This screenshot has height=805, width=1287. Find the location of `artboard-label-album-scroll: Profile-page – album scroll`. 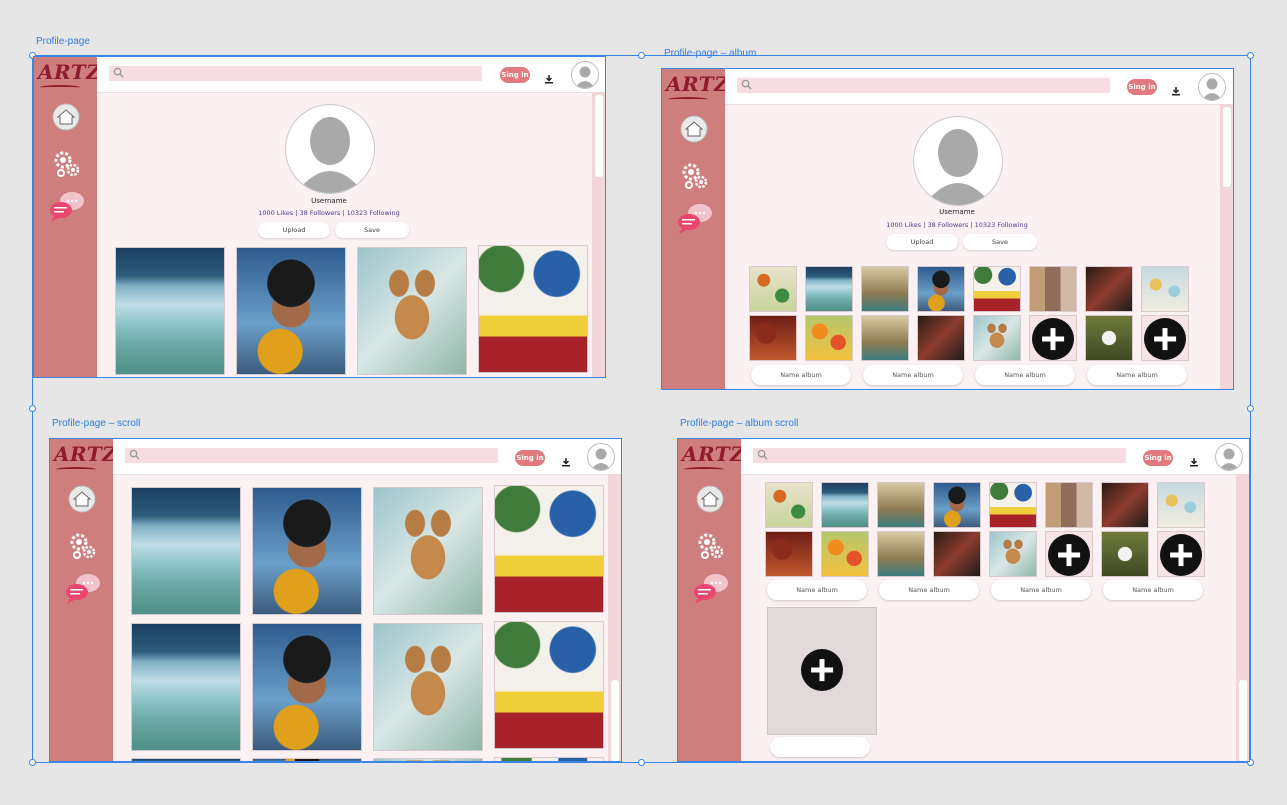

artboard-label-album-scroll: Profile-page – album scroll is located at coordinates (739, 423).